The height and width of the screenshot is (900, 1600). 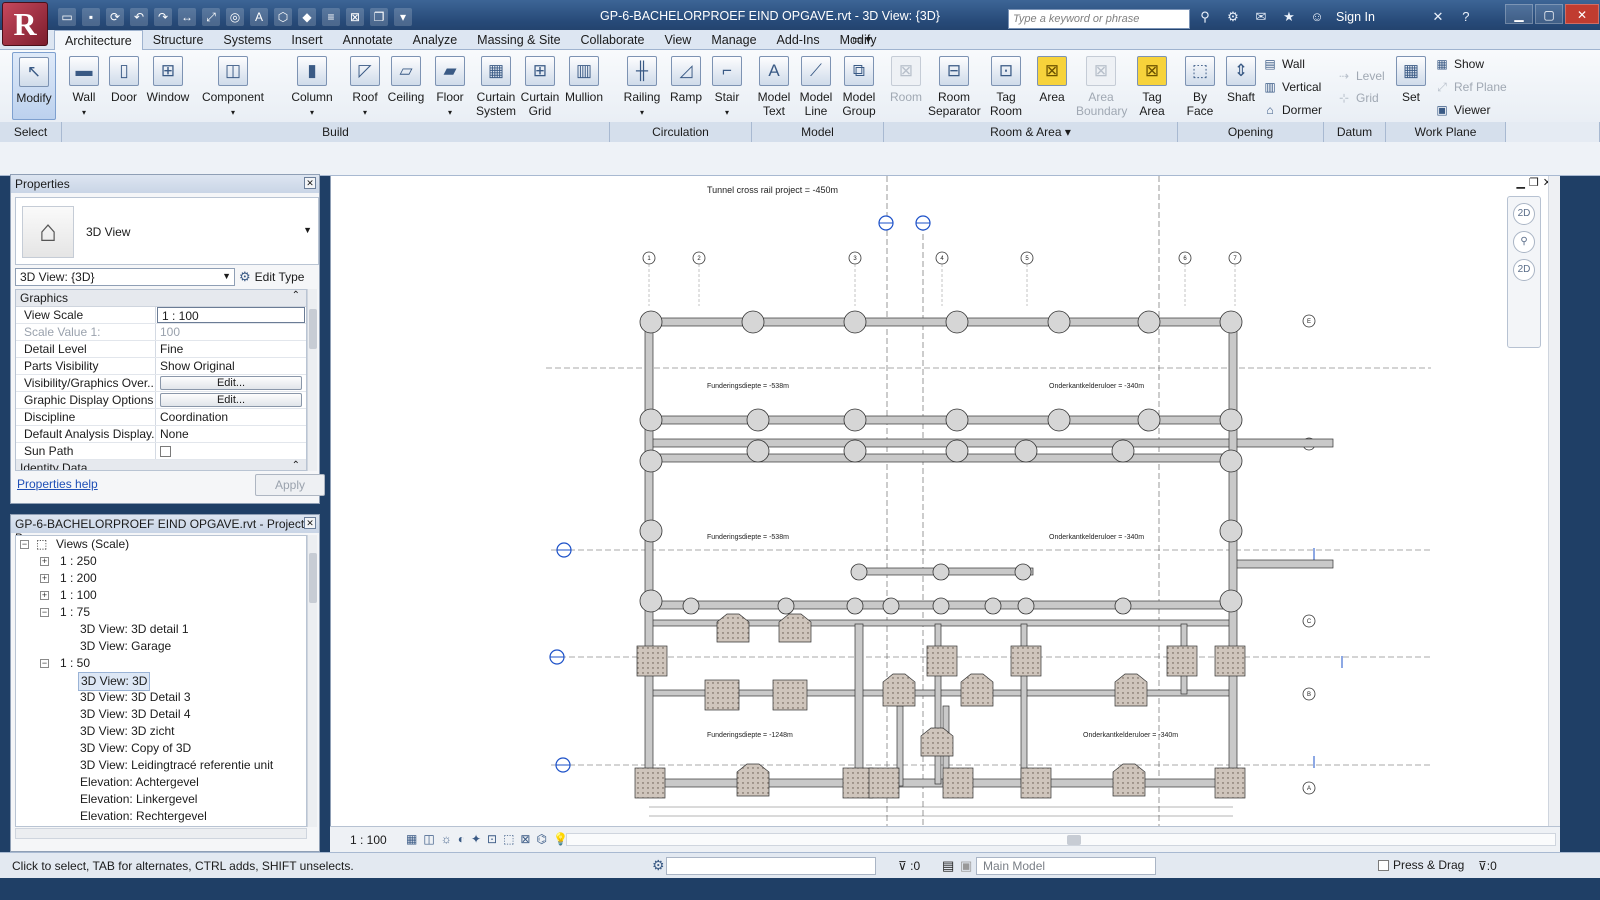 I want to click on sun-path-icon: ☼, so click(x=446, y=839).